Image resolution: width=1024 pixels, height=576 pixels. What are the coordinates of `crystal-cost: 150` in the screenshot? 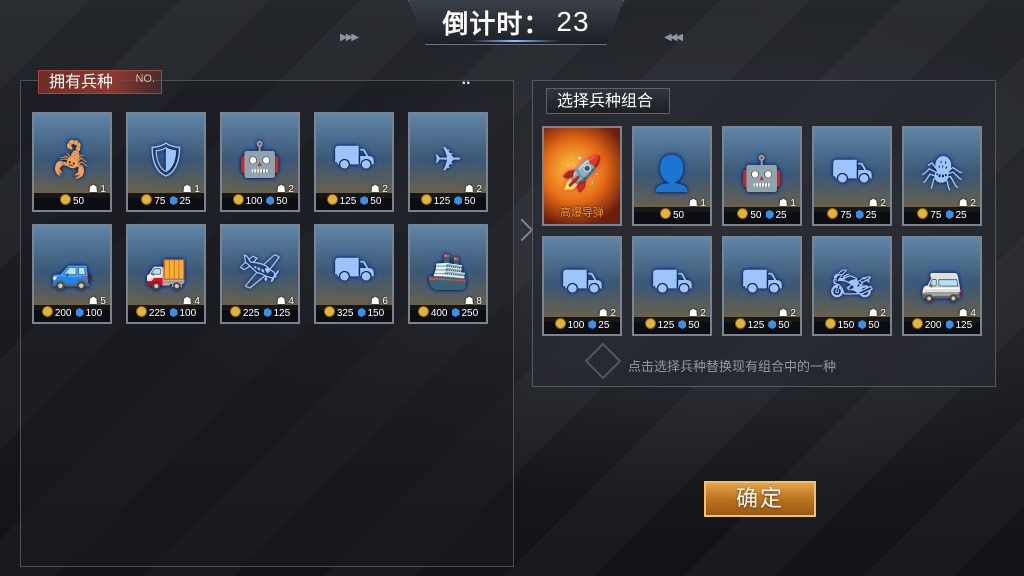 It's located at (376, 313).